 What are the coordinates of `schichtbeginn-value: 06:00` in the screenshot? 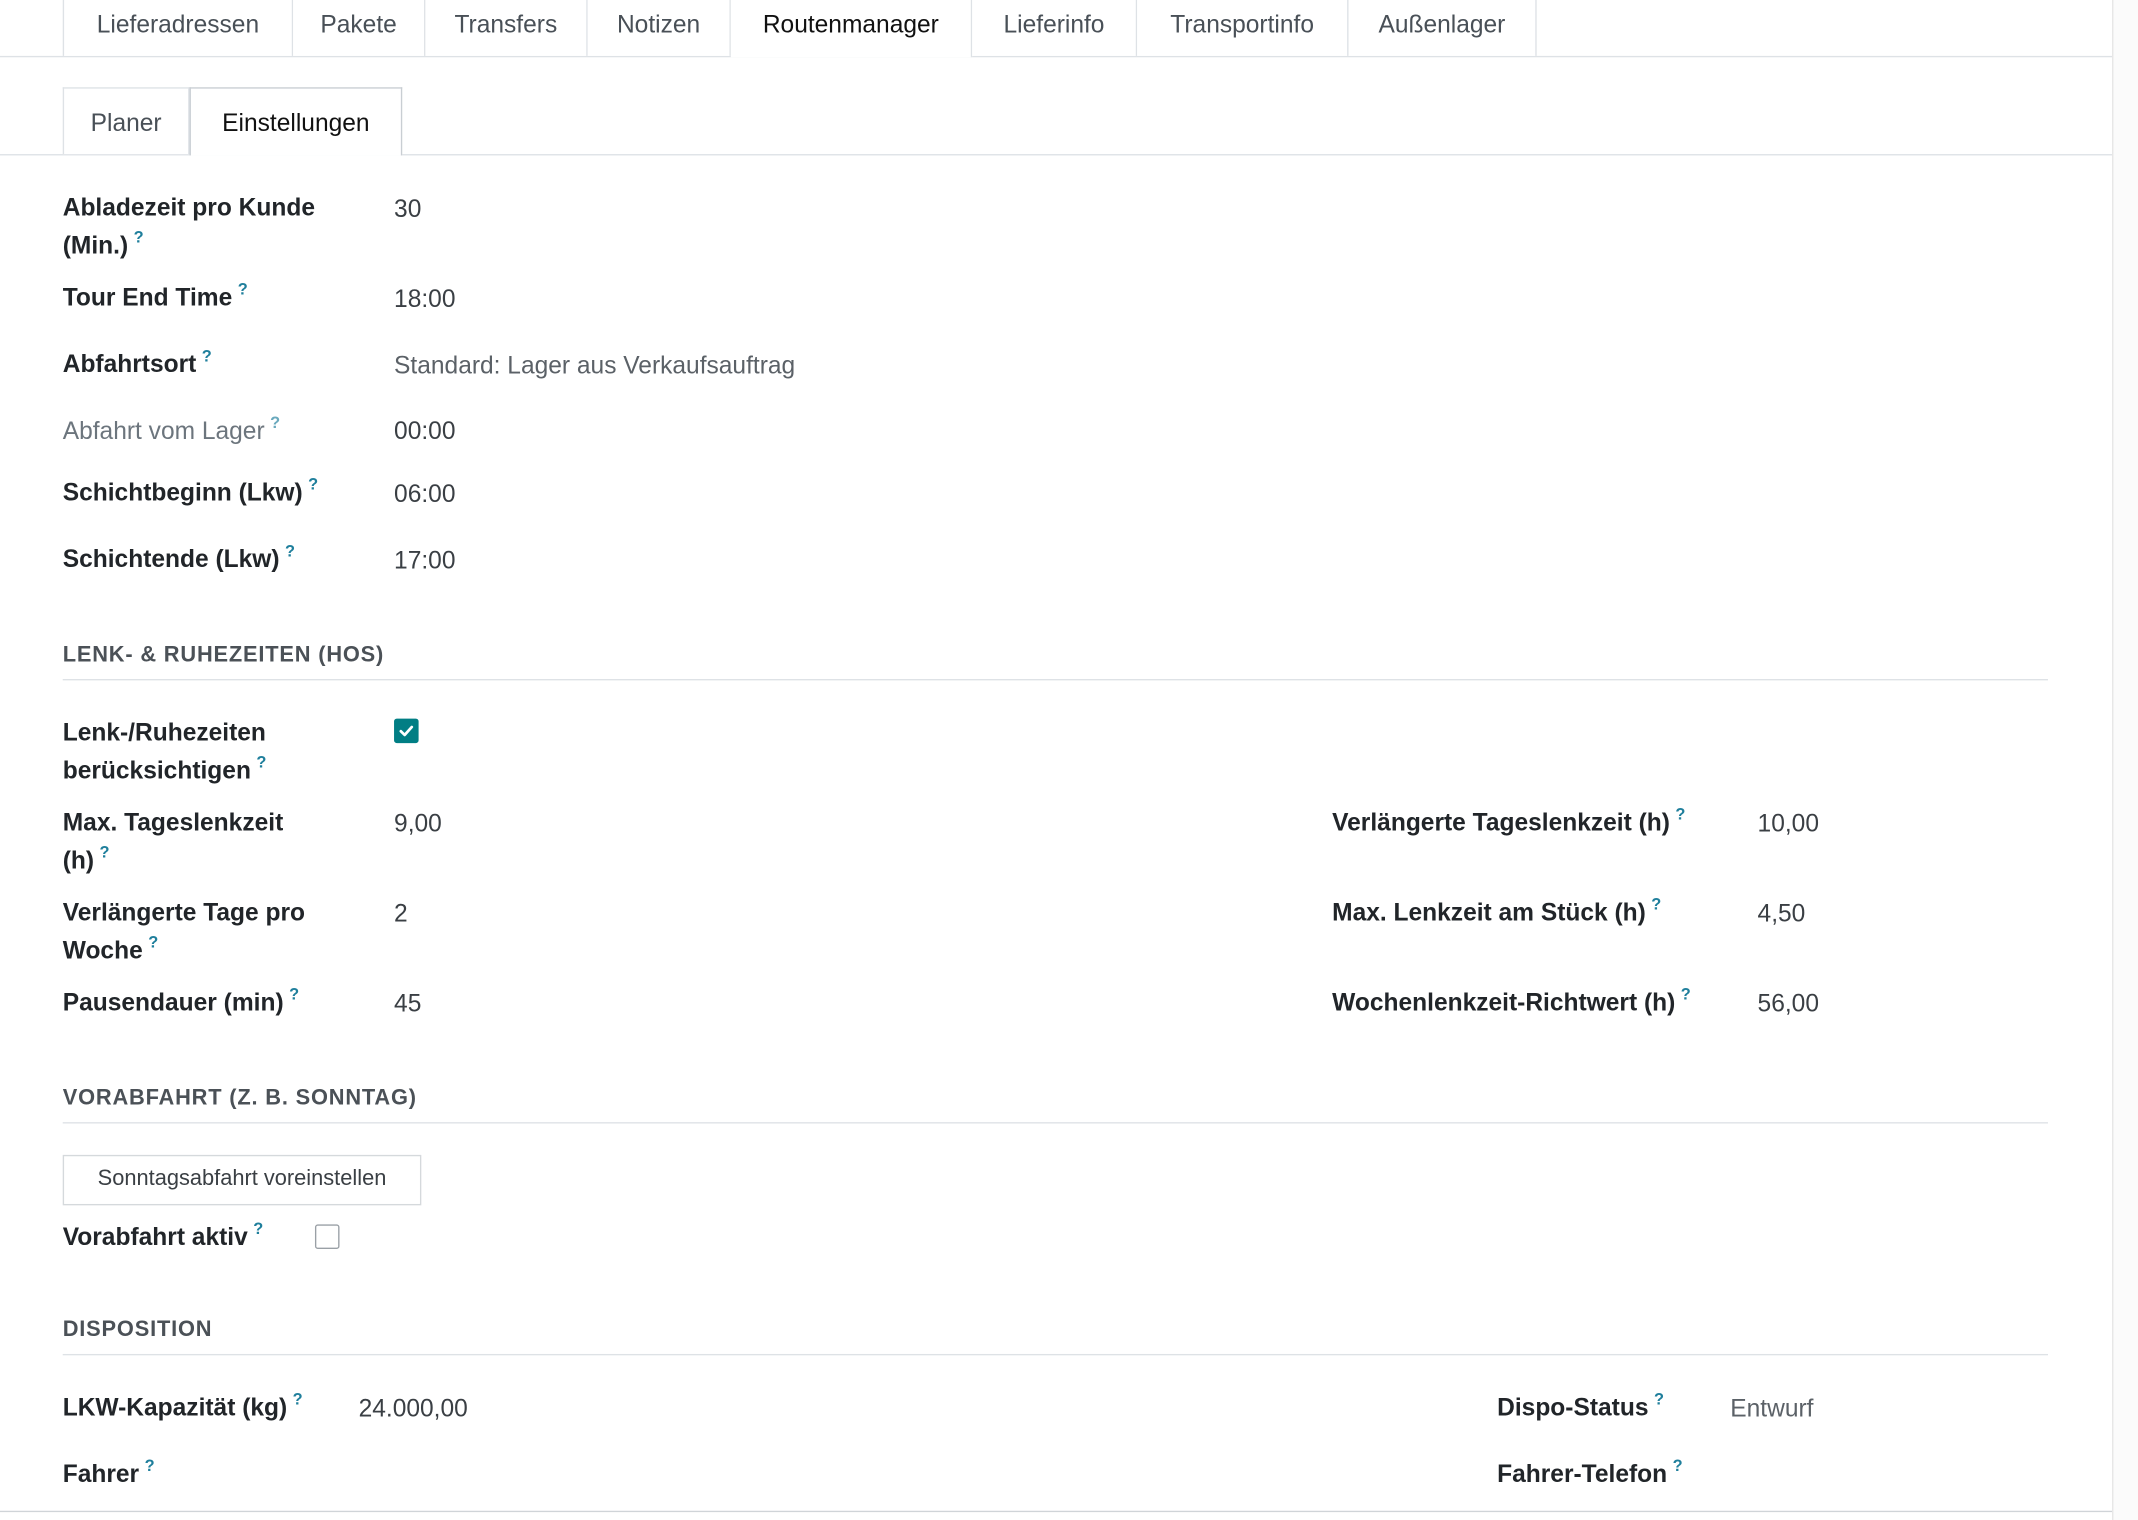 It's located at (424, 493).